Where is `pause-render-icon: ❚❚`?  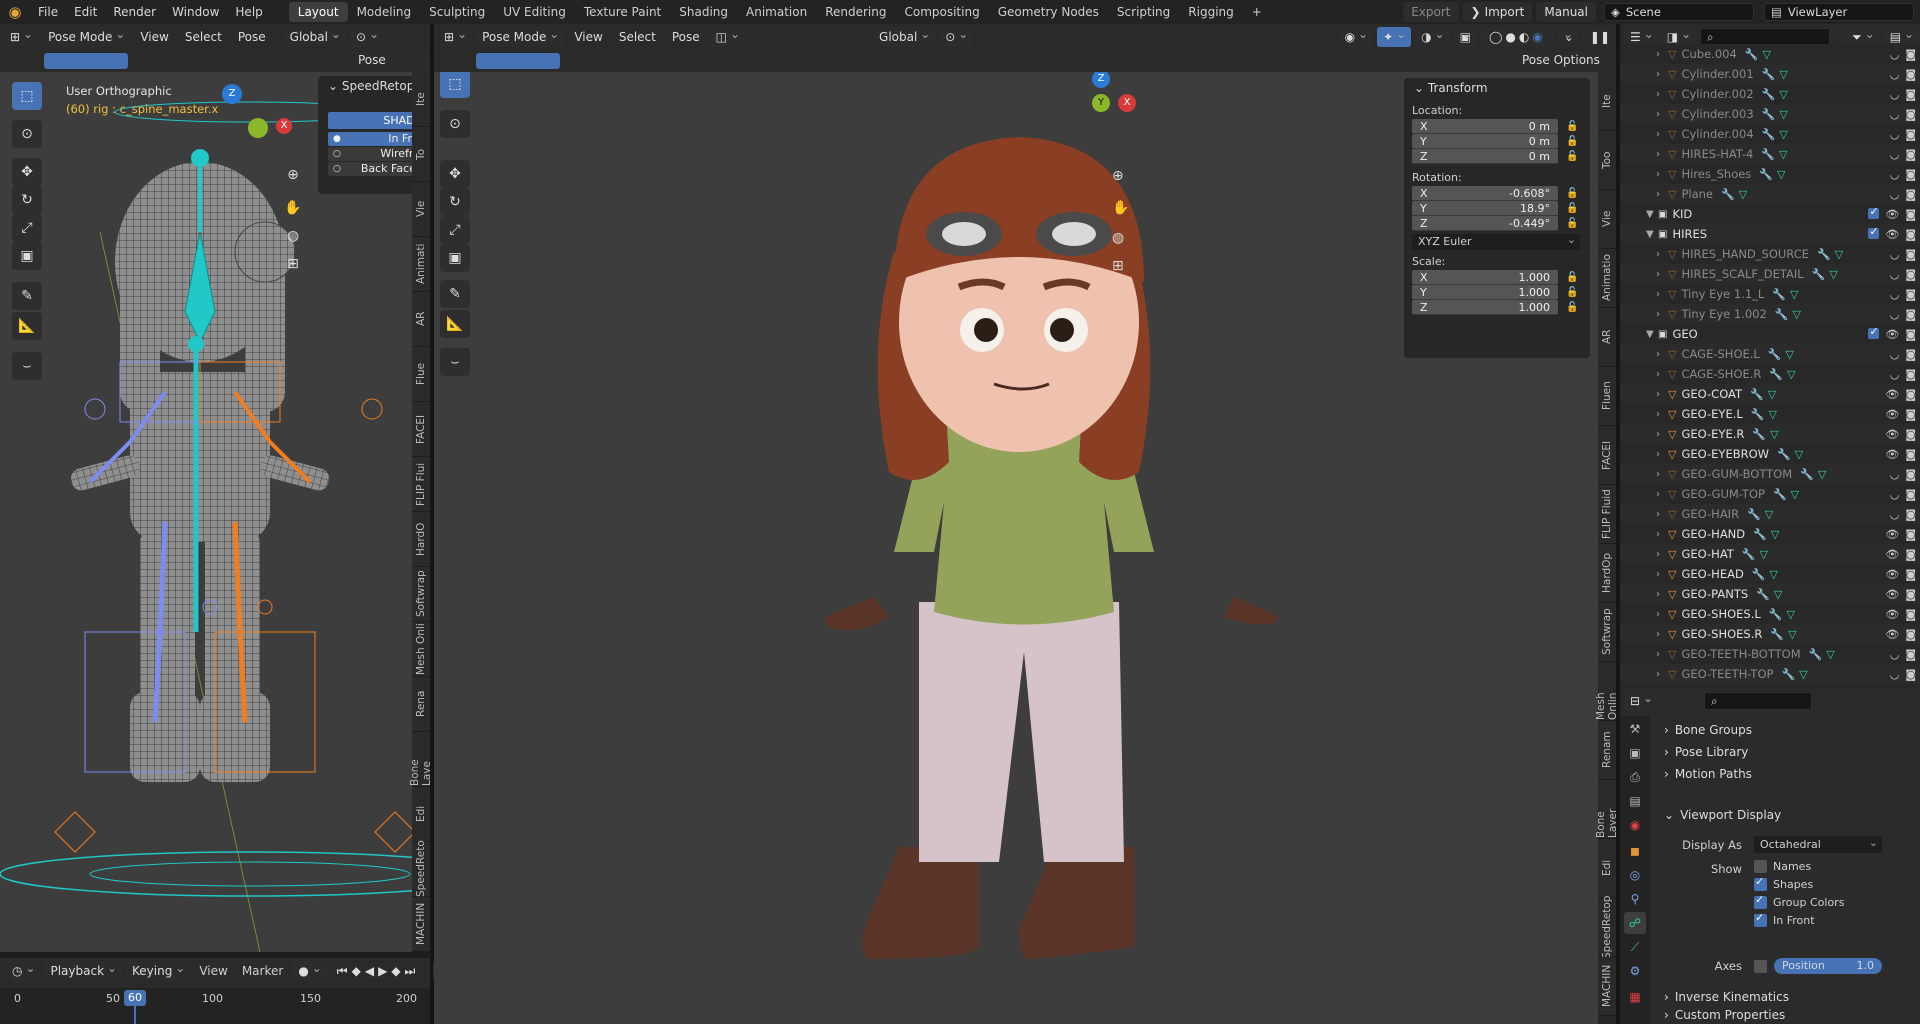
pause-render-icon: ❚❚ is located at coordinates (1599, 37).